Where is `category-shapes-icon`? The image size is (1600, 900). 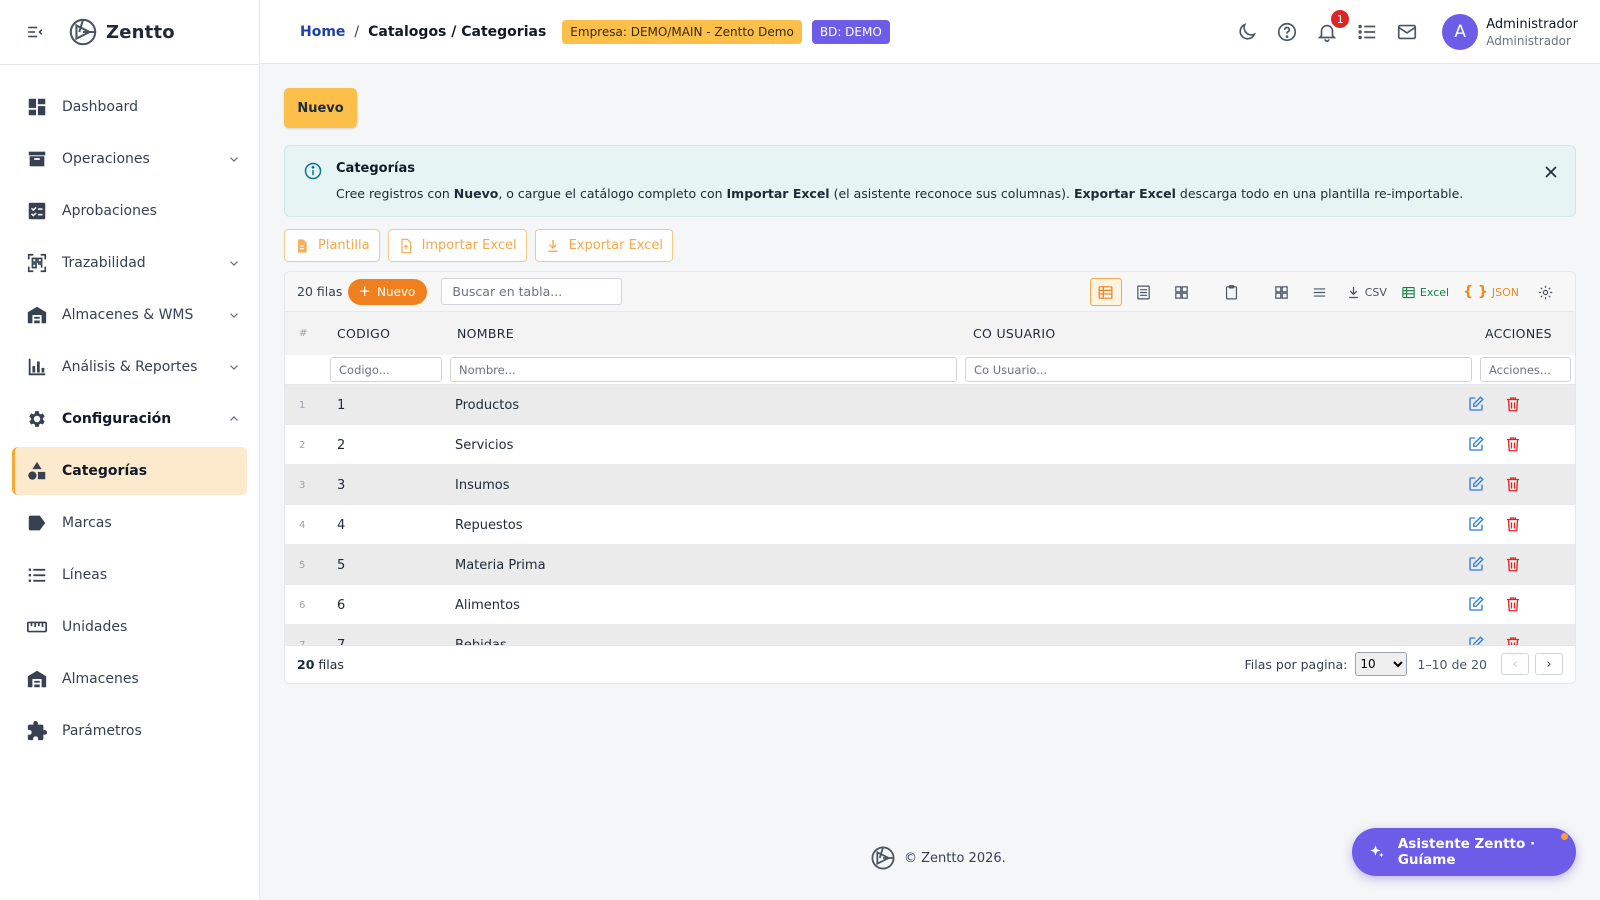
category-shapes-icon is located at coordinates (37, 471).